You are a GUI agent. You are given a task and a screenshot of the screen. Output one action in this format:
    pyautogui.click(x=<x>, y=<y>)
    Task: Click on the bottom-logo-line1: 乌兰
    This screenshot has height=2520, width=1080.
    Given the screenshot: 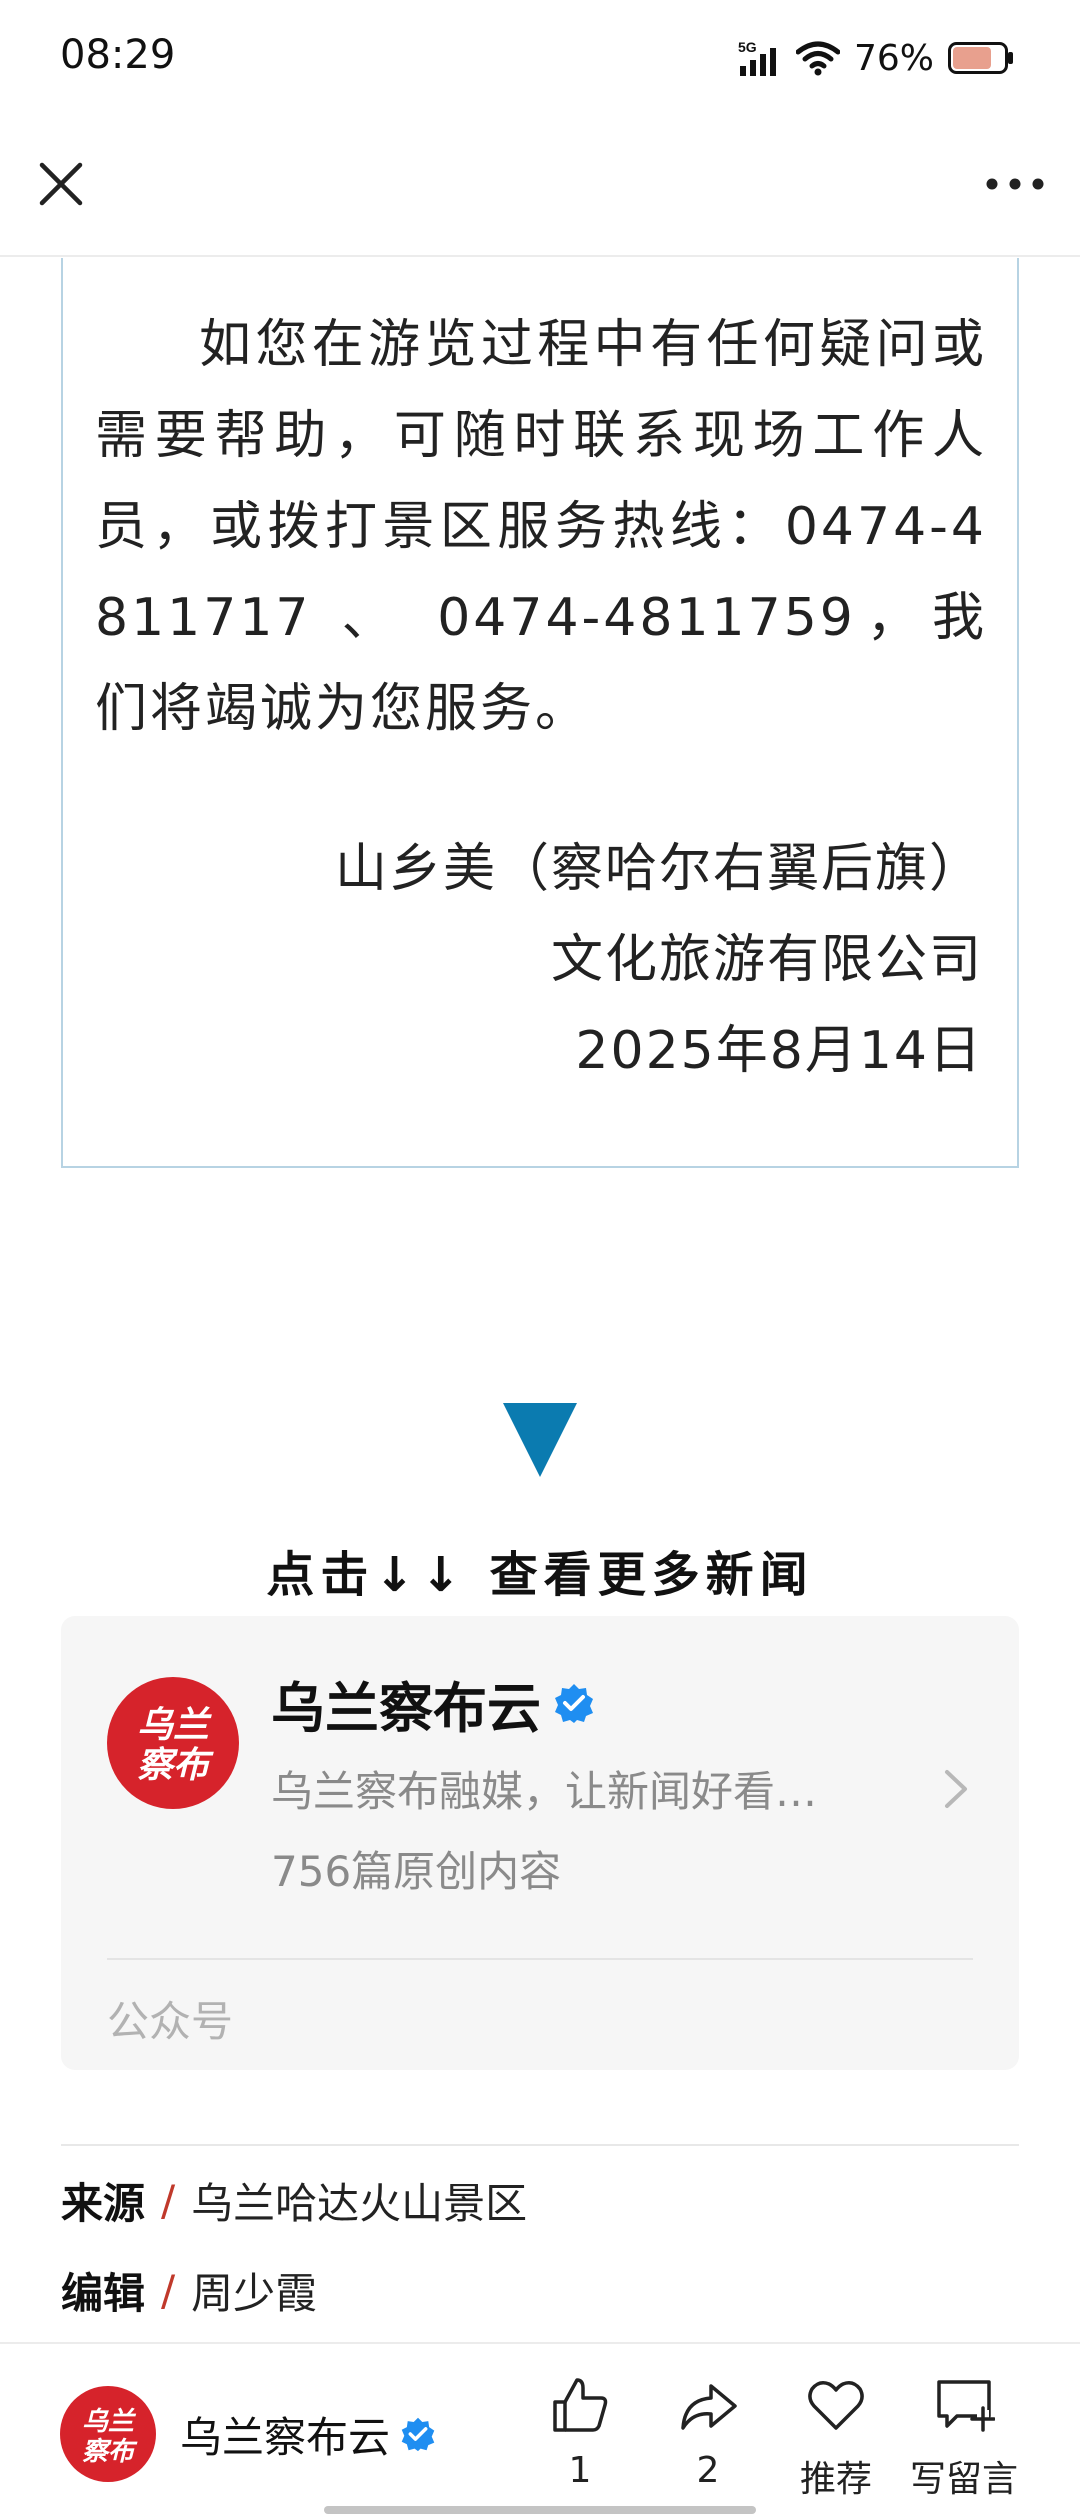 What is the action you would take?
    pyautogui.click(x=109, y=2422)
    